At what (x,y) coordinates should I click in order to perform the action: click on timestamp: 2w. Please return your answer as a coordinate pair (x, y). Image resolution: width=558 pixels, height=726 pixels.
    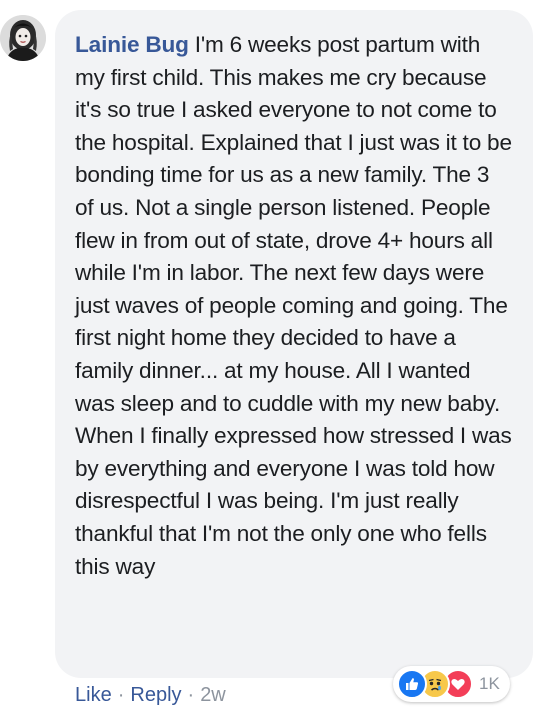
    Looking at the image, I should click on (213, 695).